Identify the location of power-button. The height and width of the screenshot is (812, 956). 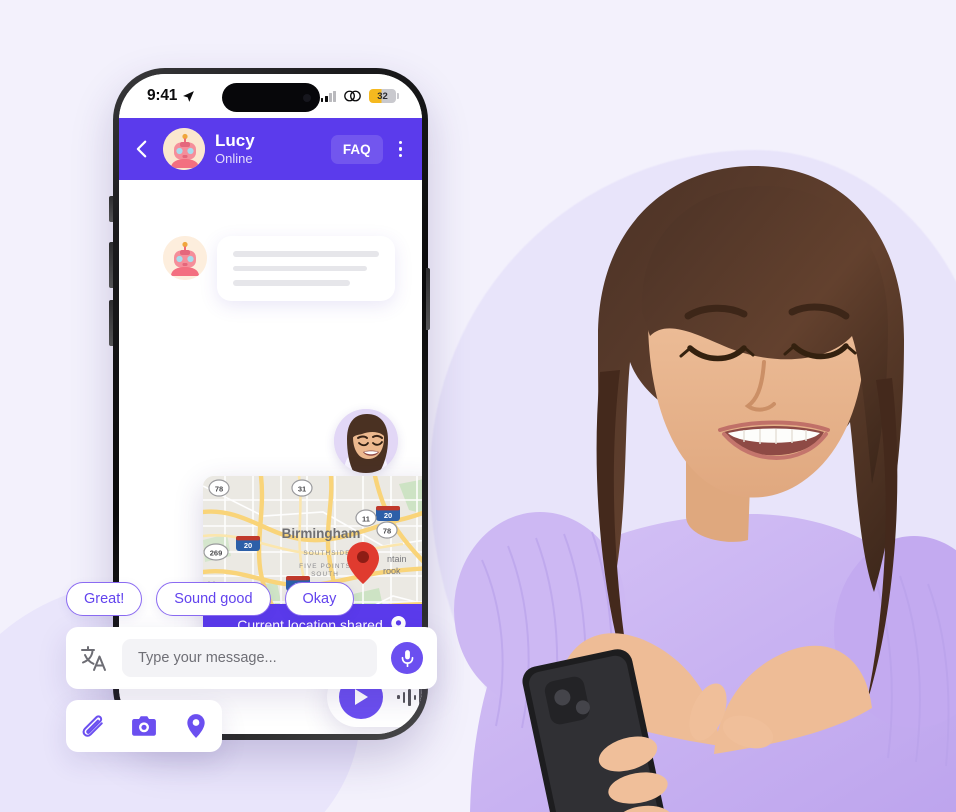
(428, 299).